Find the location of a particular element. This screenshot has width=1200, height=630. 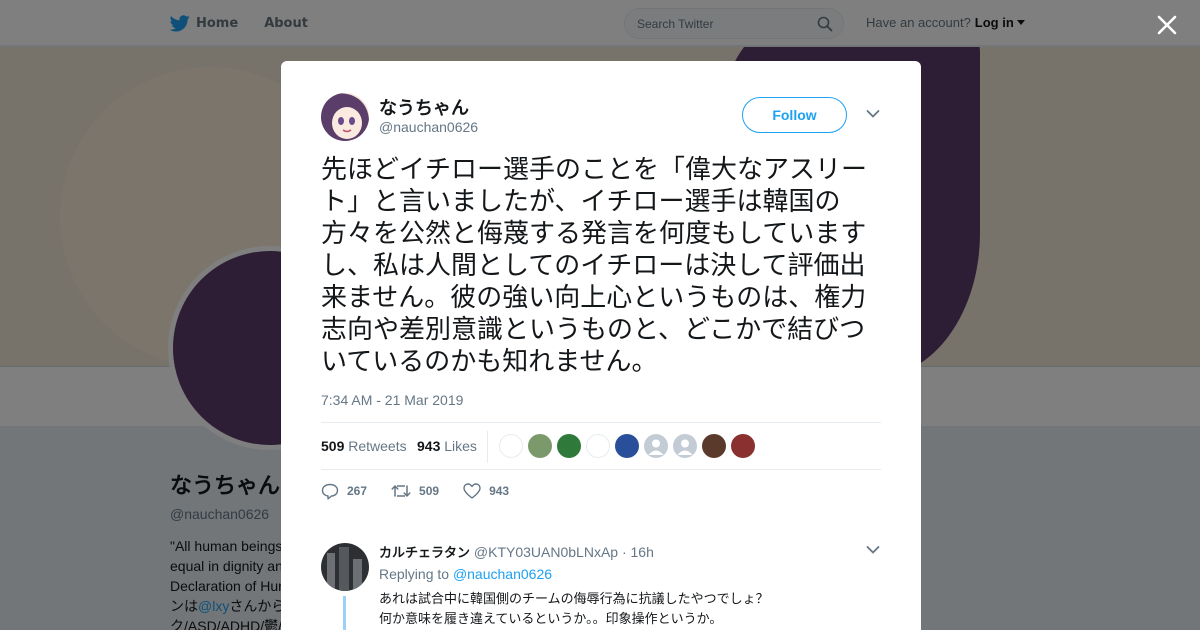

reply-count: 267 is located at coordinates (357, 491).